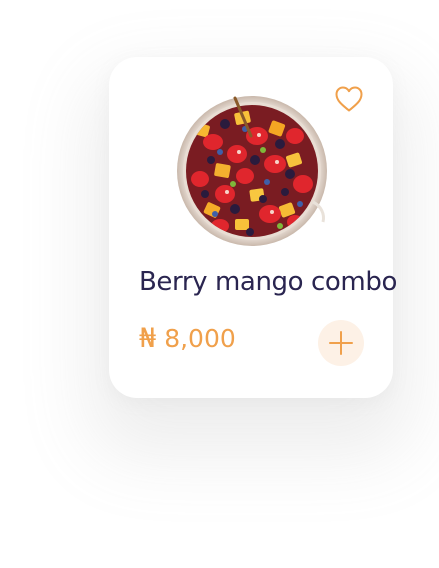 This screenshot has width=439, height=568. Describe the element at coordinates (268, 282) in the screenshot. I see `product-title: Berry mango combo` at that location.